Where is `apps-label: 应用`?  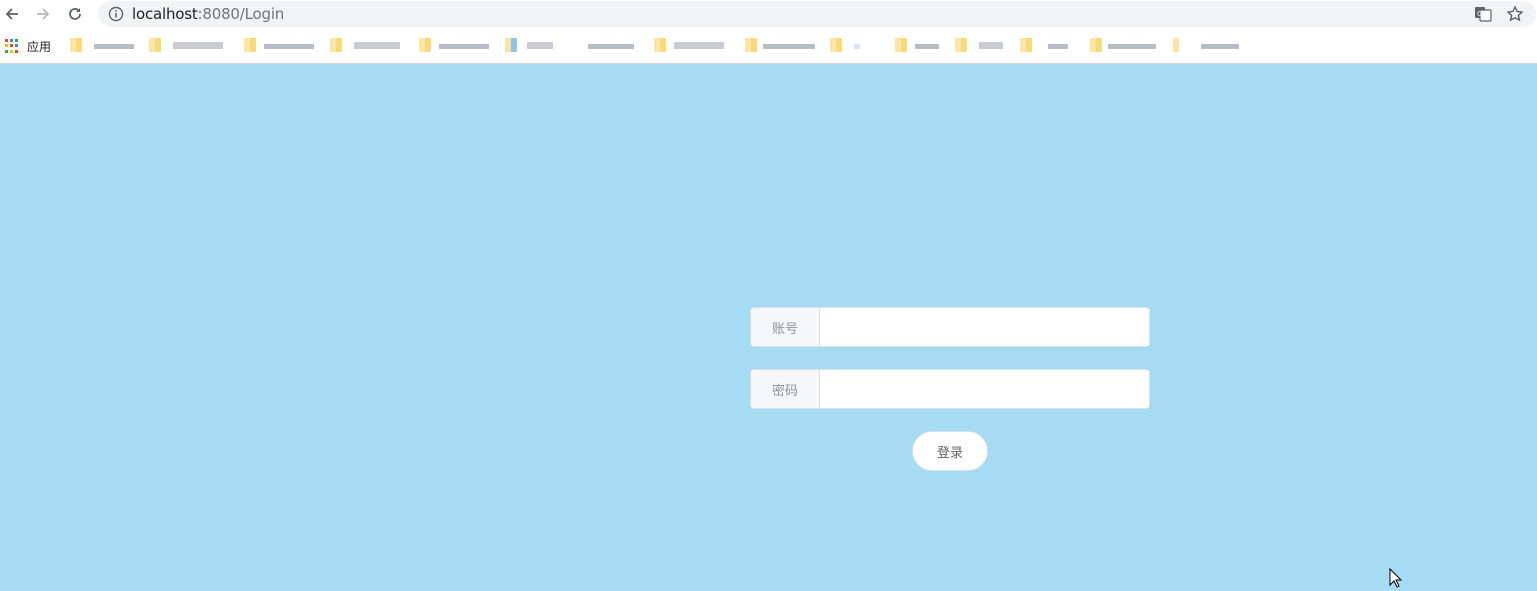
apps-label: 应用 is located at coordinates (39, 46).